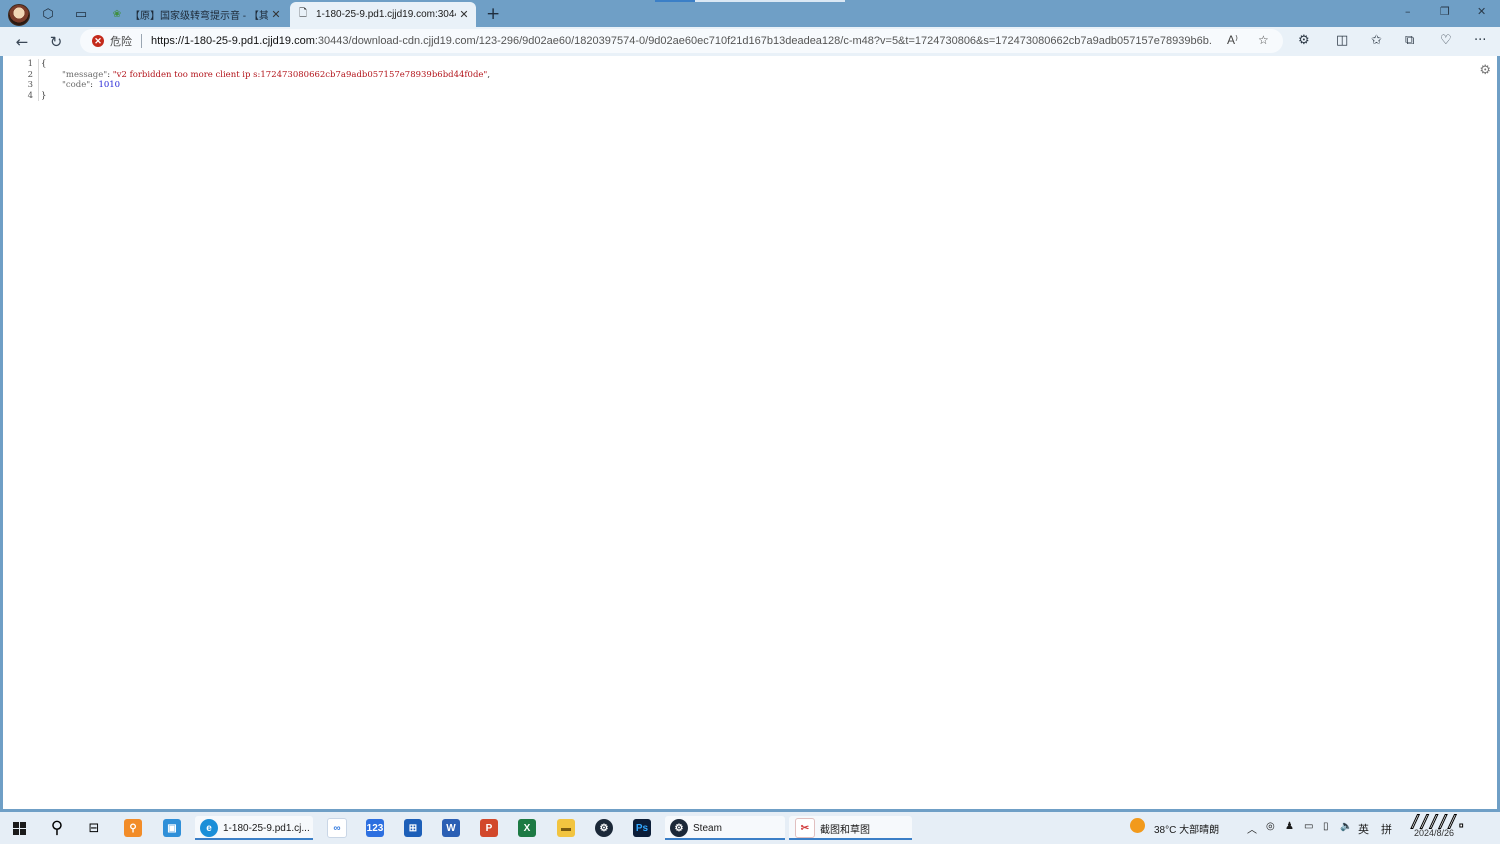  What do you see at coordinates (337, 828) in the screenshot?
I see `baidu-netdisk-icon: ∞` at bounding box center [337, 828].